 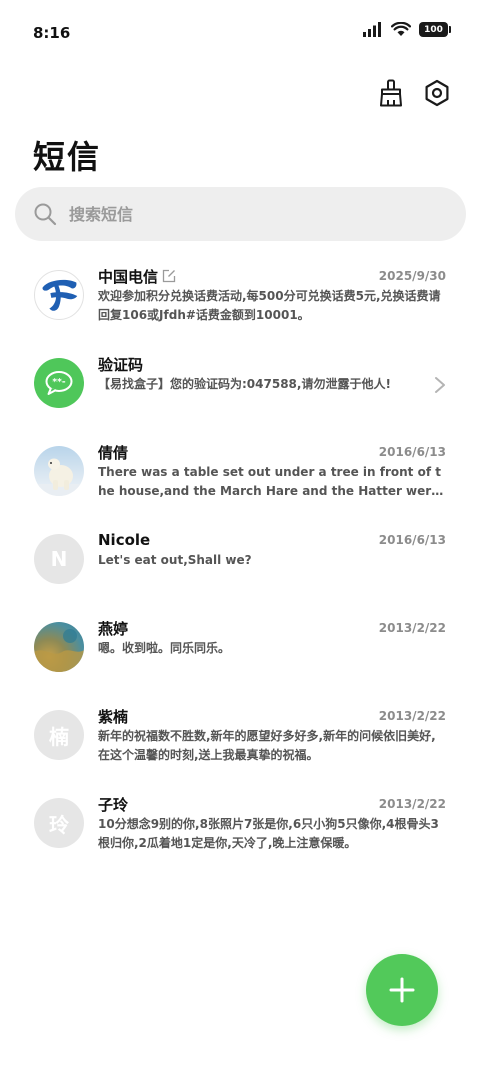 What do you see at coordinates (164, 648) in the screenshot?
I see `conversation-preview: 嗯。收到啦。同乐同乐。` at bounding box center [164, 648].